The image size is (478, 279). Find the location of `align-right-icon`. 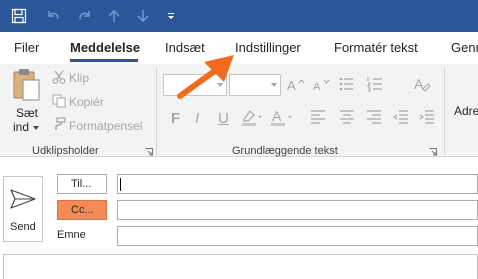

align-right-icon is located at coordinates (374, 117).